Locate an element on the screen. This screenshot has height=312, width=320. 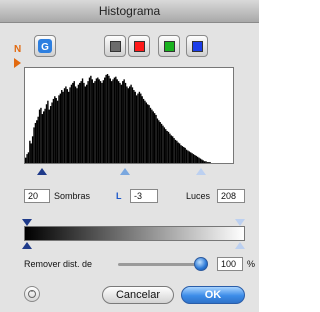
shadows-input is located at coordinates (37, 196).